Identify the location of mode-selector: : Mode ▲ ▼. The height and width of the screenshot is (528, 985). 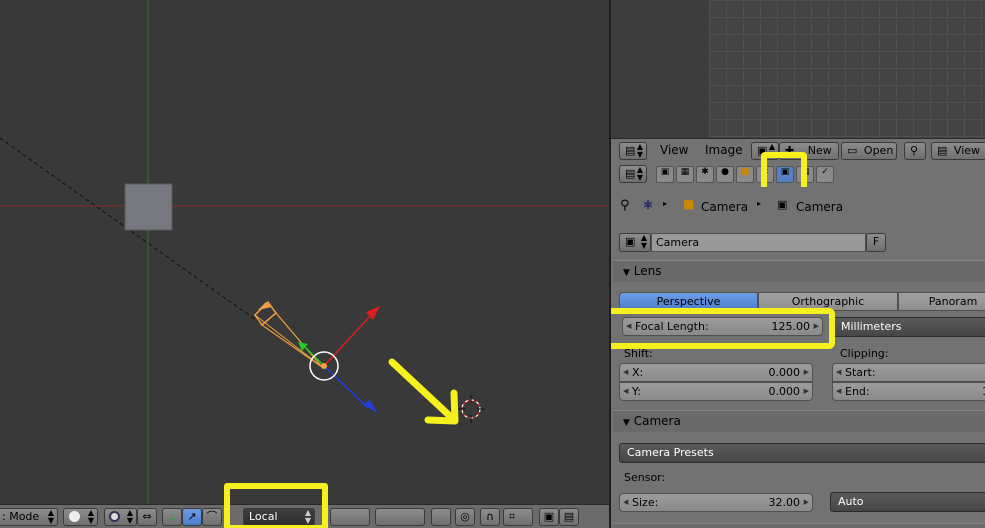
(29, 517).